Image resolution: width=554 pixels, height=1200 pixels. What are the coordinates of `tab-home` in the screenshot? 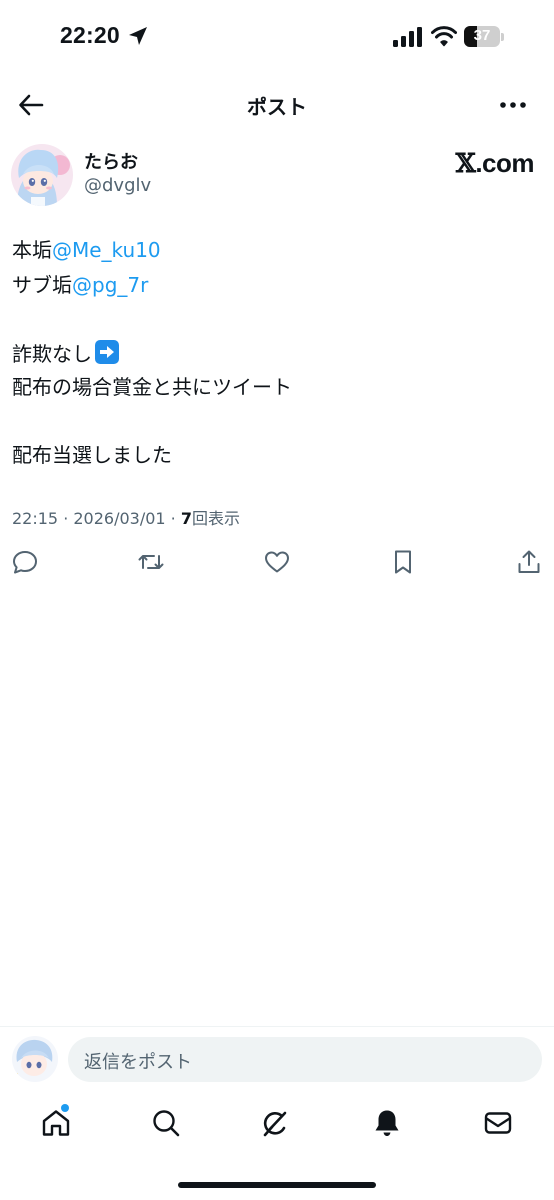 It's located at (56, 1123).